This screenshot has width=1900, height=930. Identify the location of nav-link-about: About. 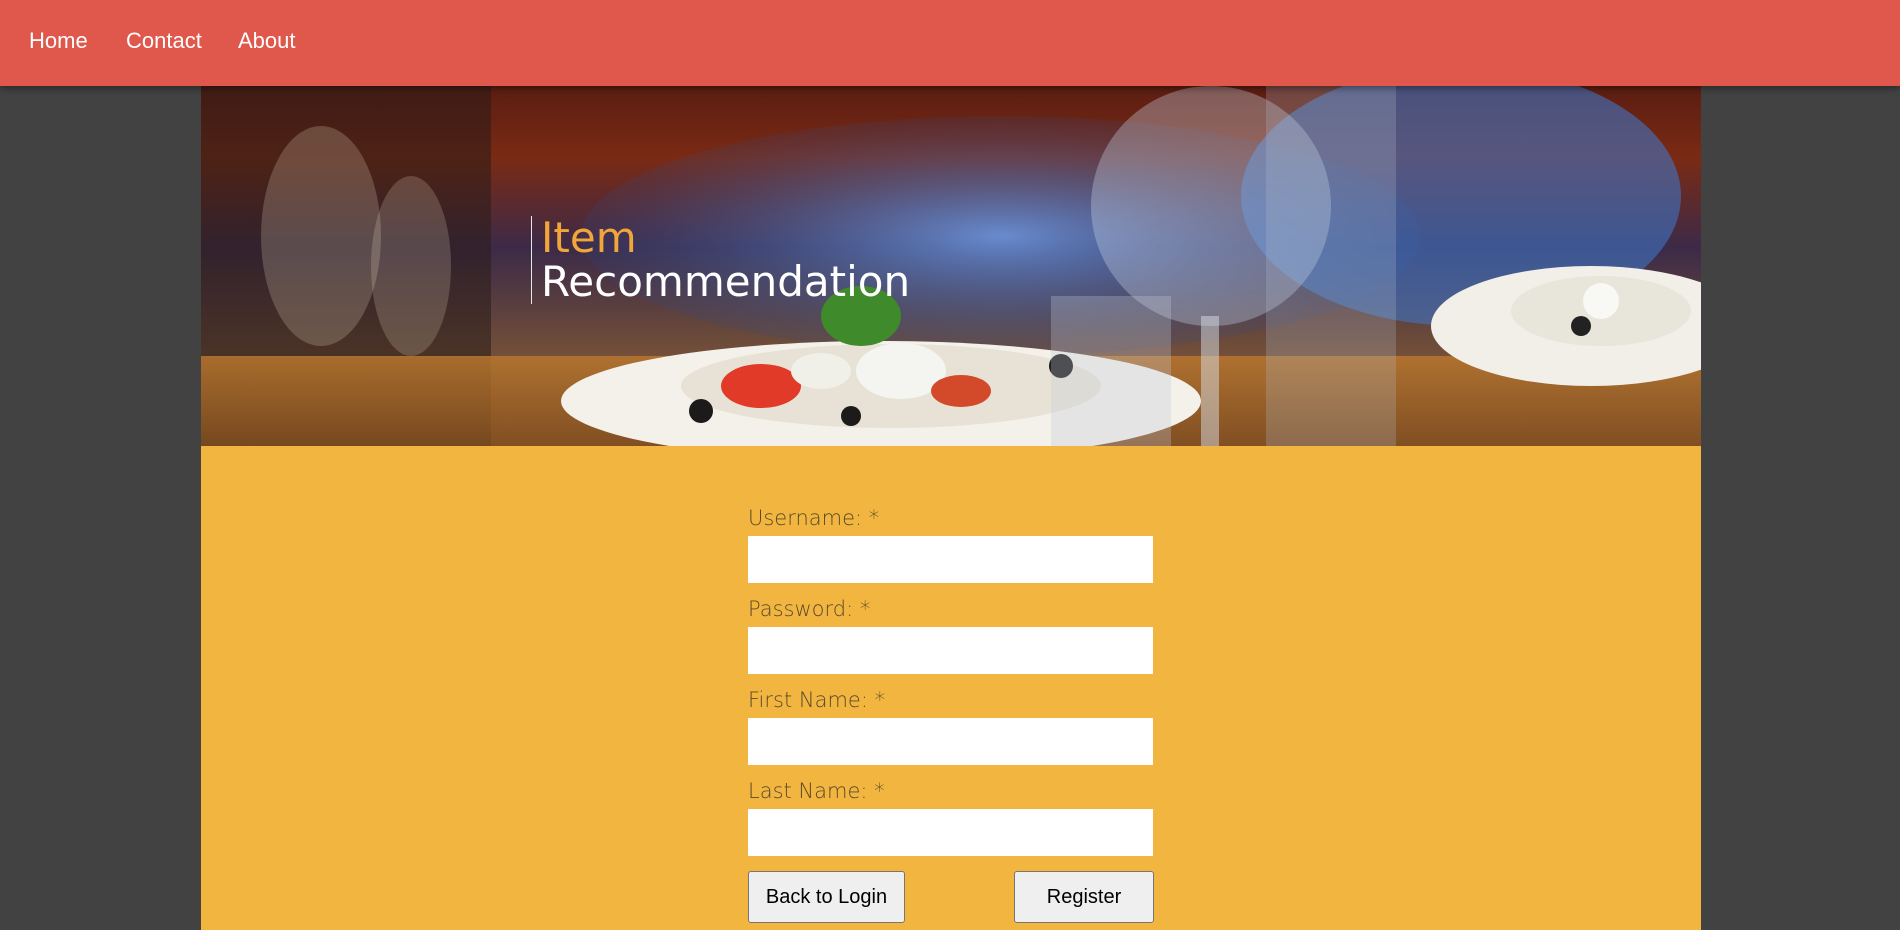
(267, 41).